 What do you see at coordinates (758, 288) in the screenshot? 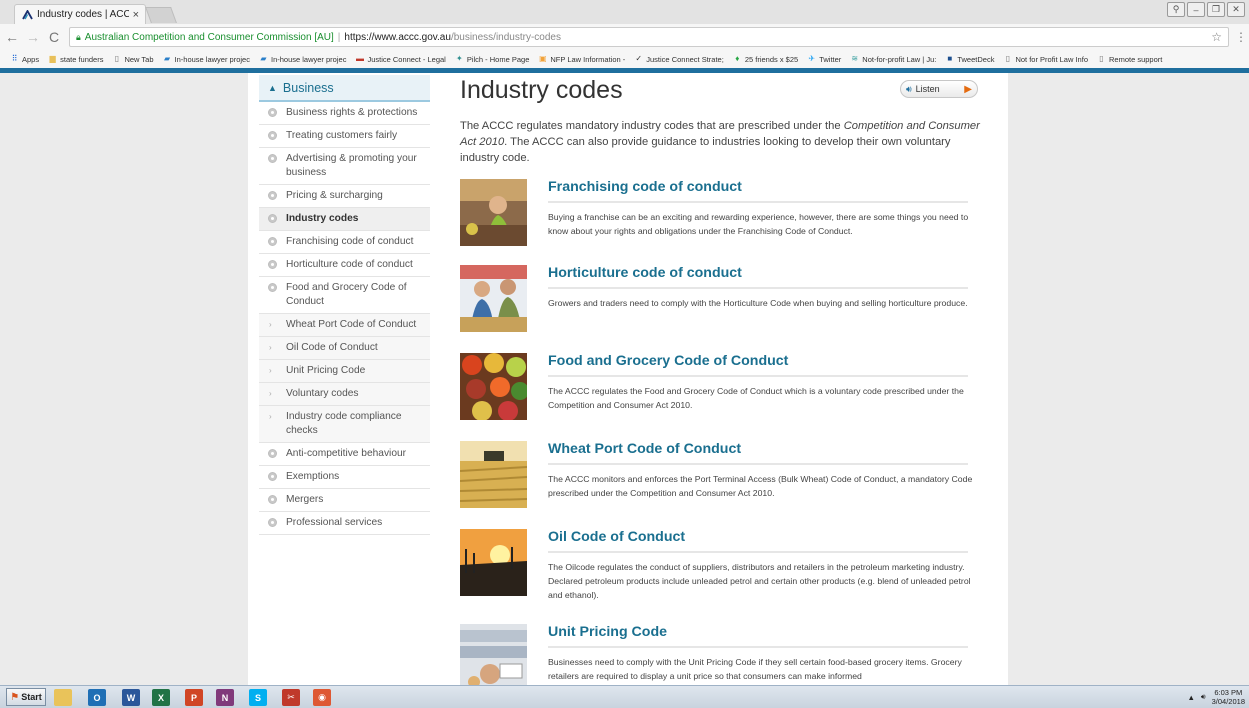
I see `title-divider` at bounding box center [758, 288].